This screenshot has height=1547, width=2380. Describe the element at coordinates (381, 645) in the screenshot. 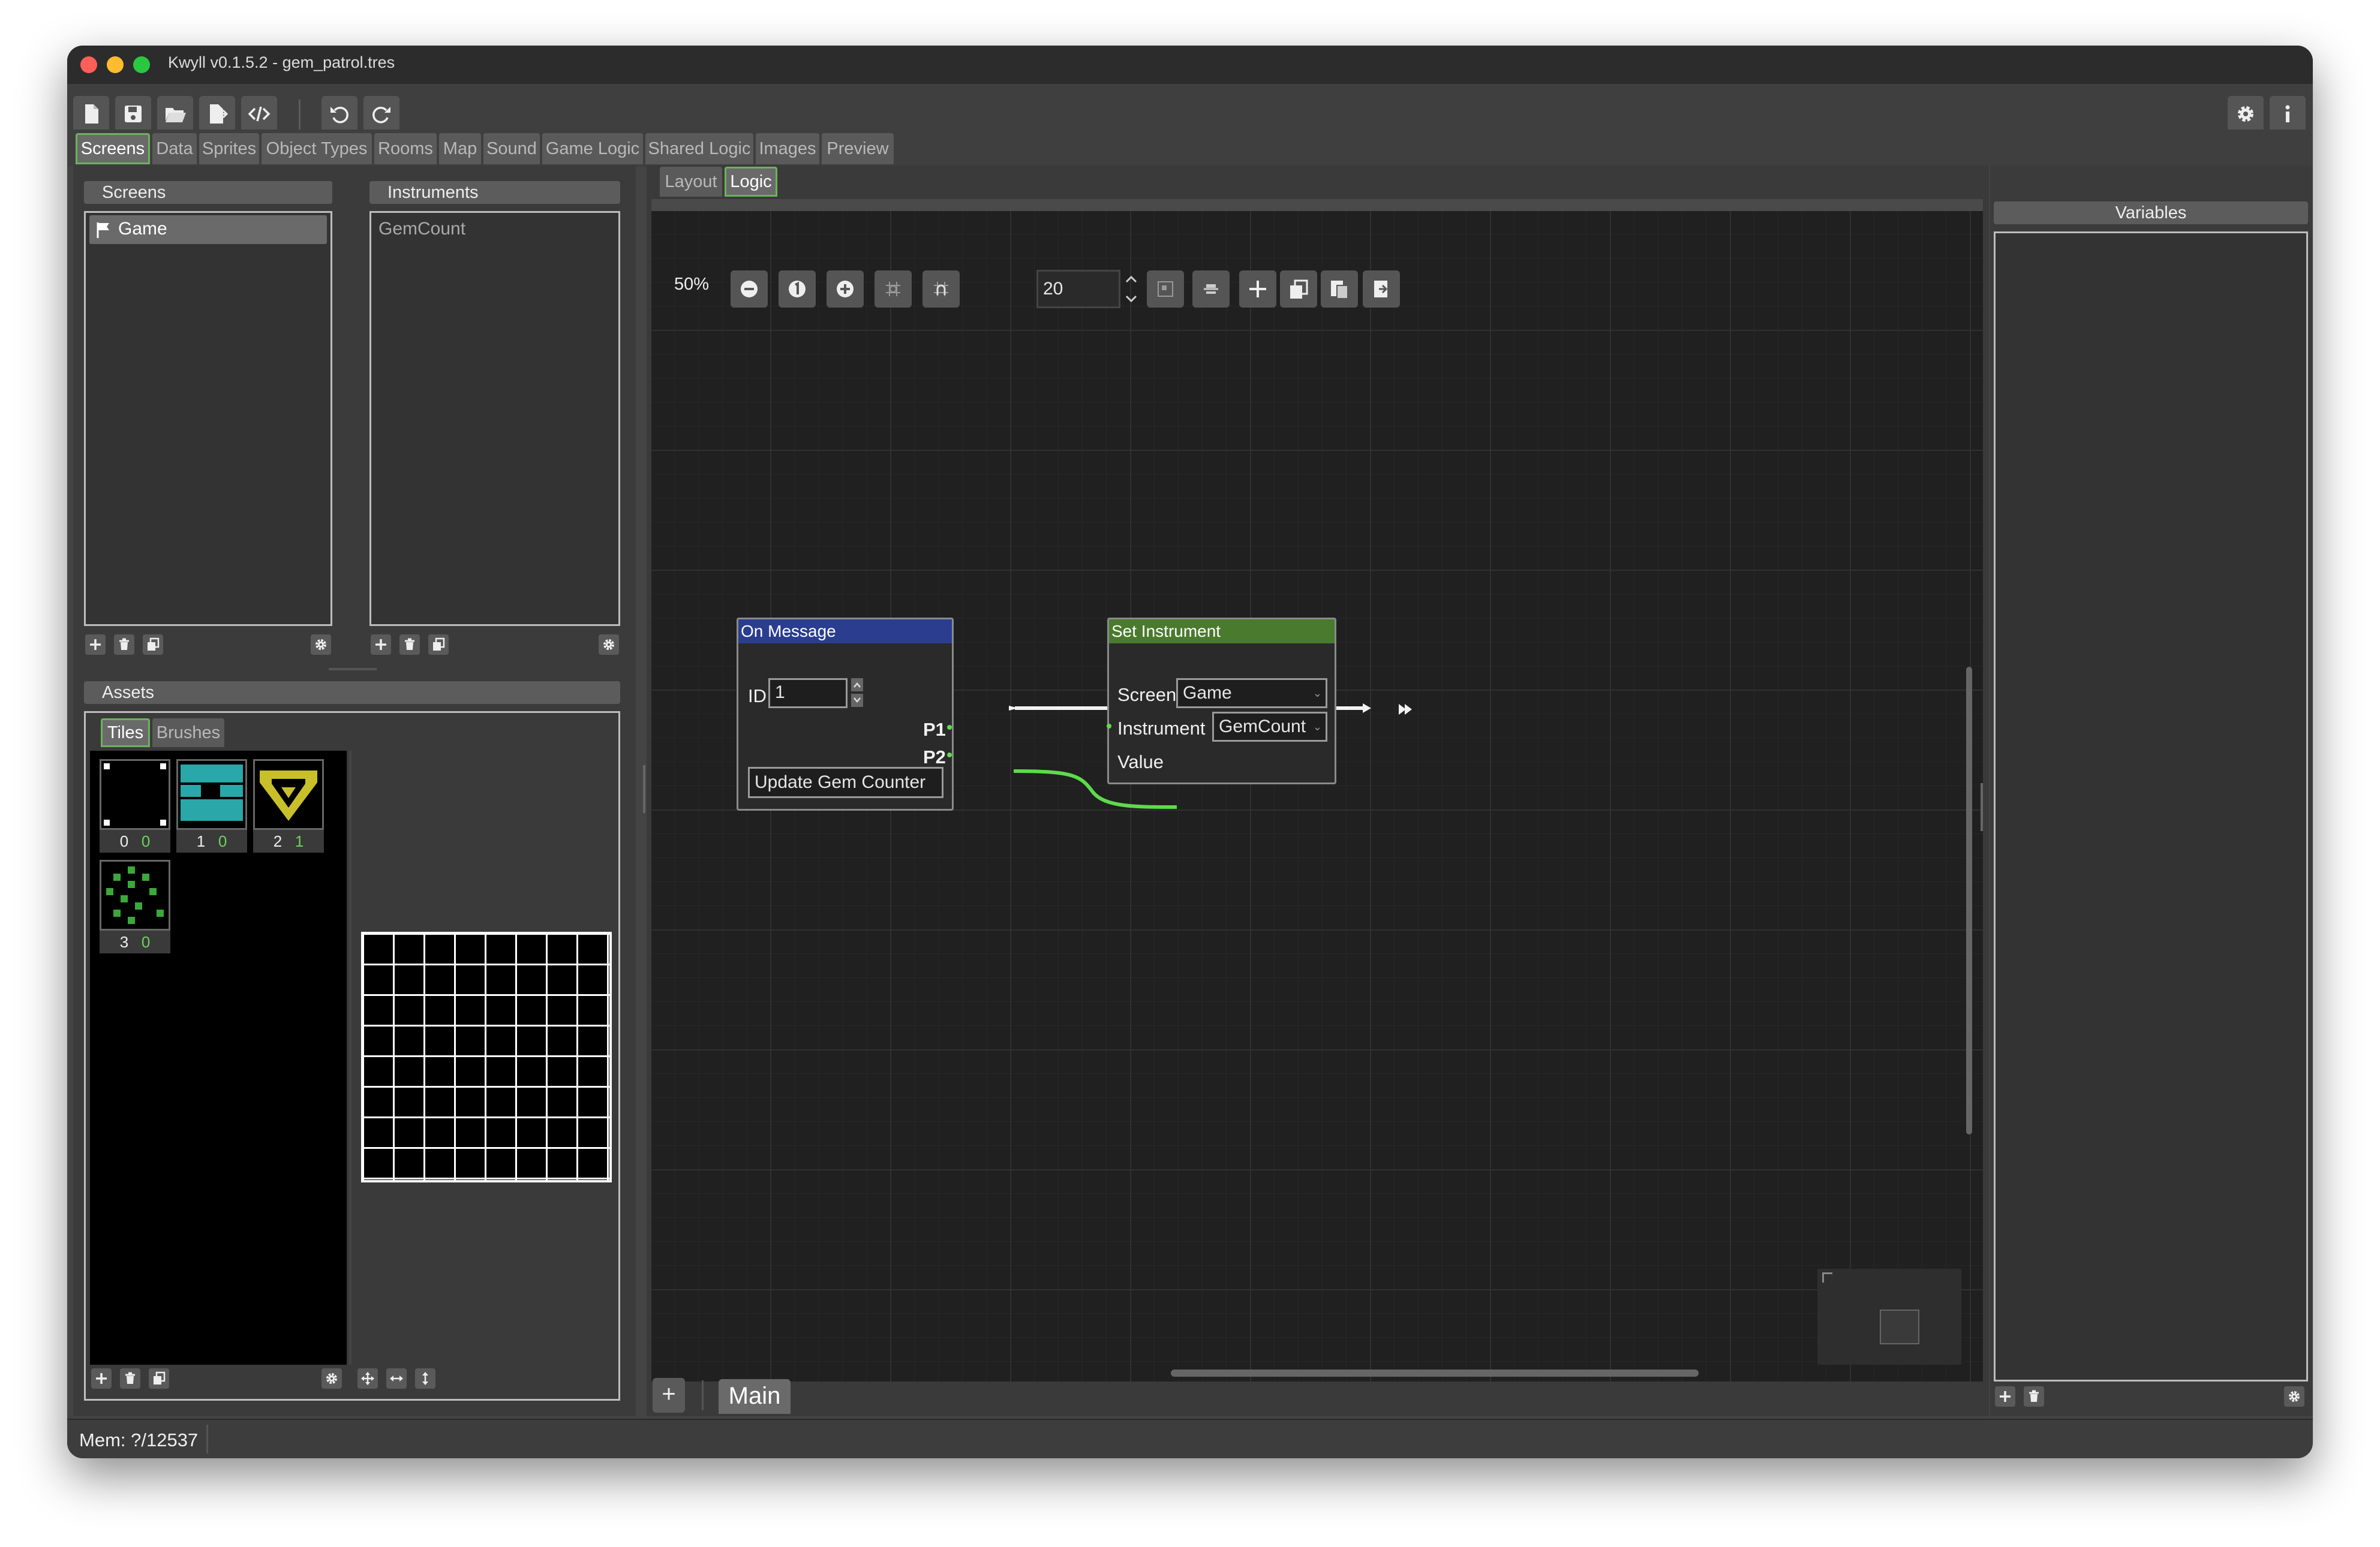

I see `add-instrument-button` at that location.